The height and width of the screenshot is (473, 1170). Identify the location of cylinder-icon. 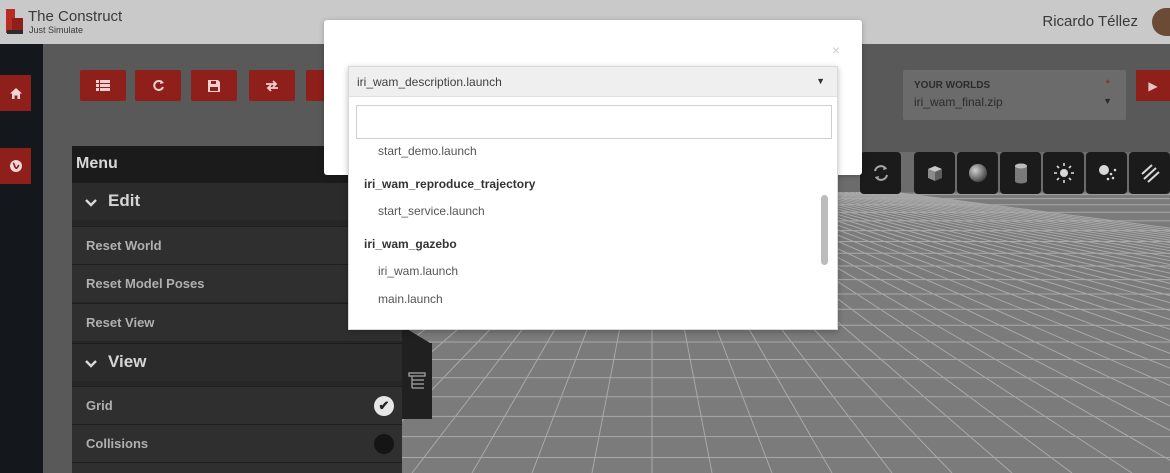
(1020, 173).